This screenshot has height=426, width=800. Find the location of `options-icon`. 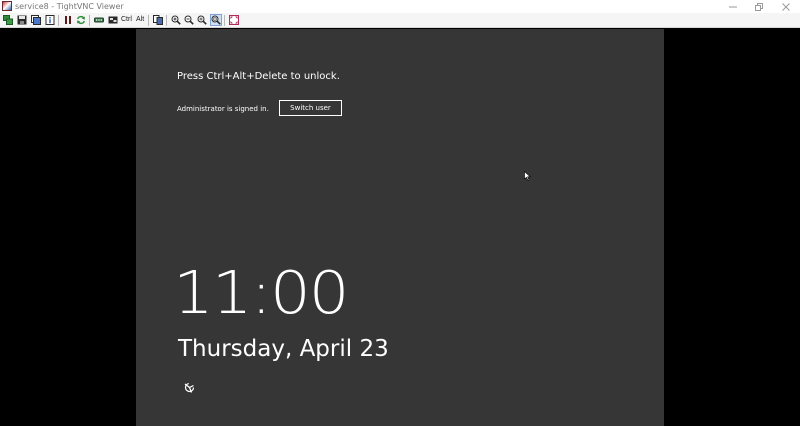

options-icon is located at coordinates (36, 20).